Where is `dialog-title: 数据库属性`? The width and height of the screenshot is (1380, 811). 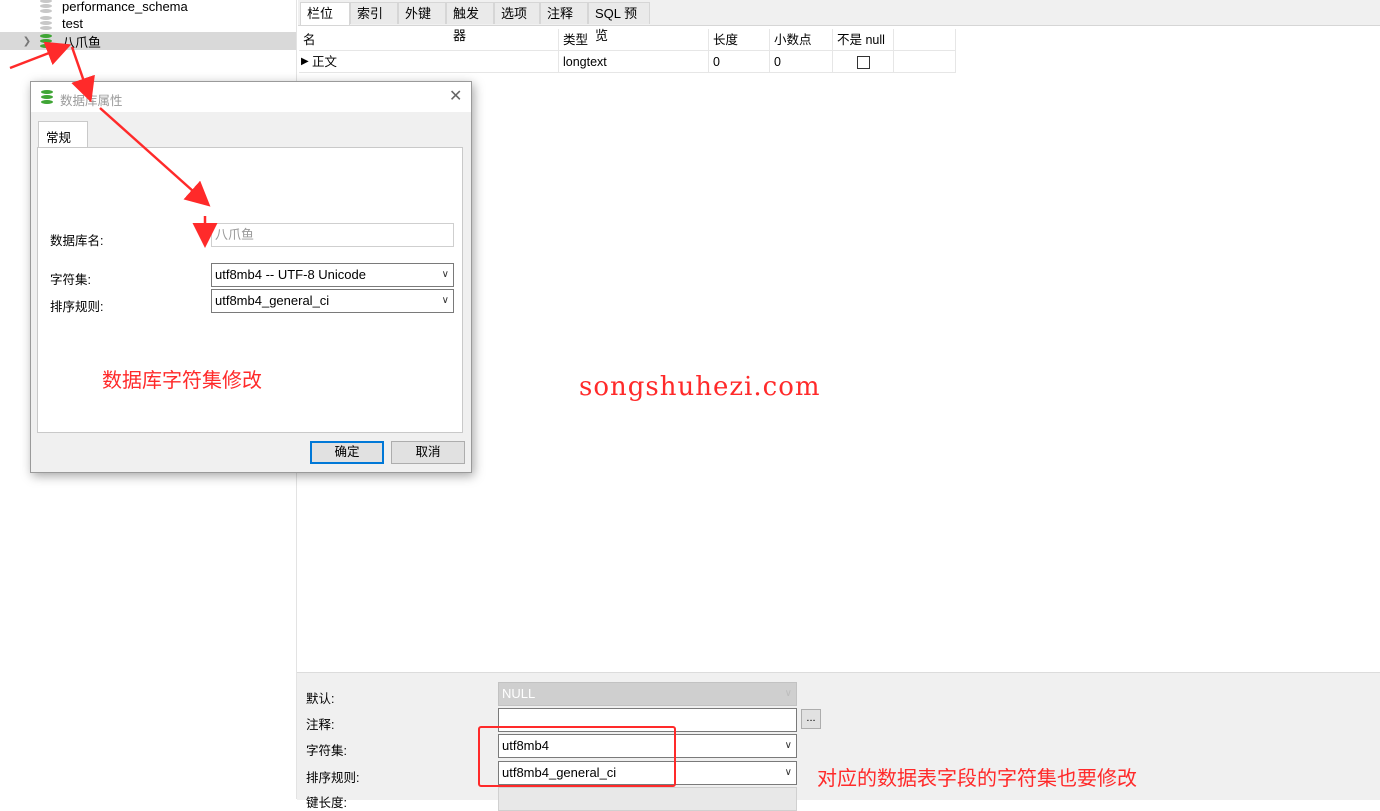 dialog-title: 数据库属性 is located at coordinates (91, 101).